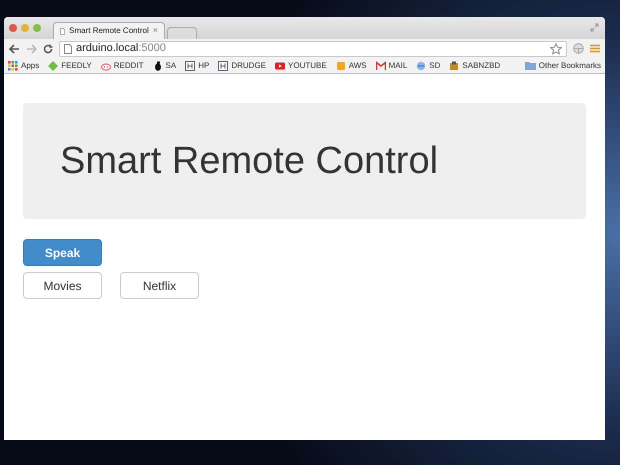 This screenshot has height=465, width=620. What do you see at coordinates (62, 285) in the screenshot?
I see `remote-button: Movies` at bounding box center [62, 285].